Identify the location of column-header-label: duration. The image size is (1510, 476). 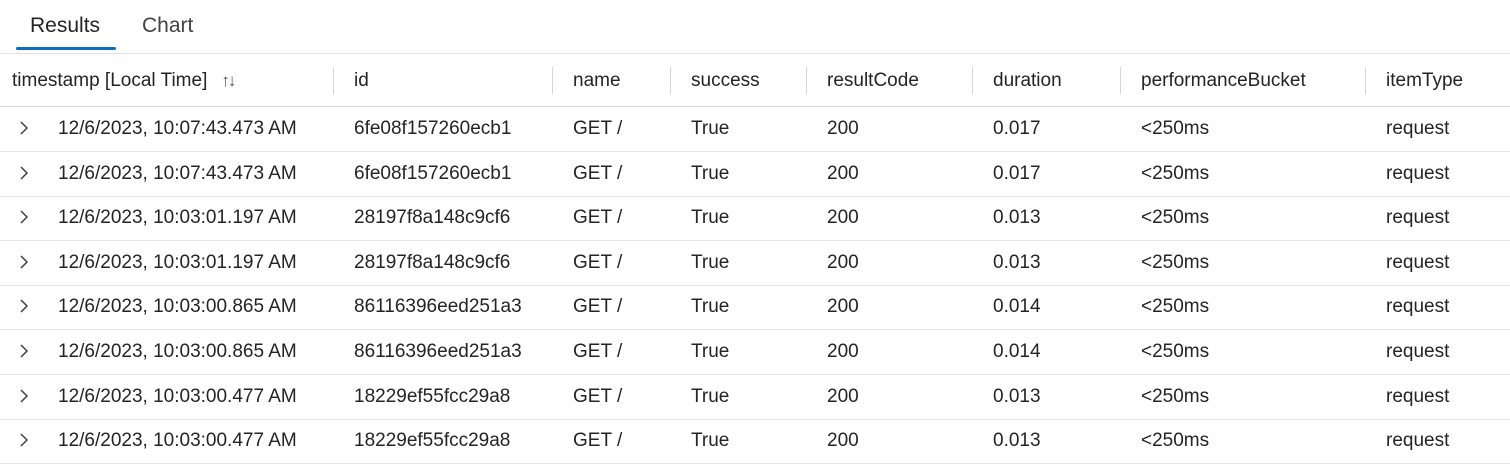
(1027, 80).